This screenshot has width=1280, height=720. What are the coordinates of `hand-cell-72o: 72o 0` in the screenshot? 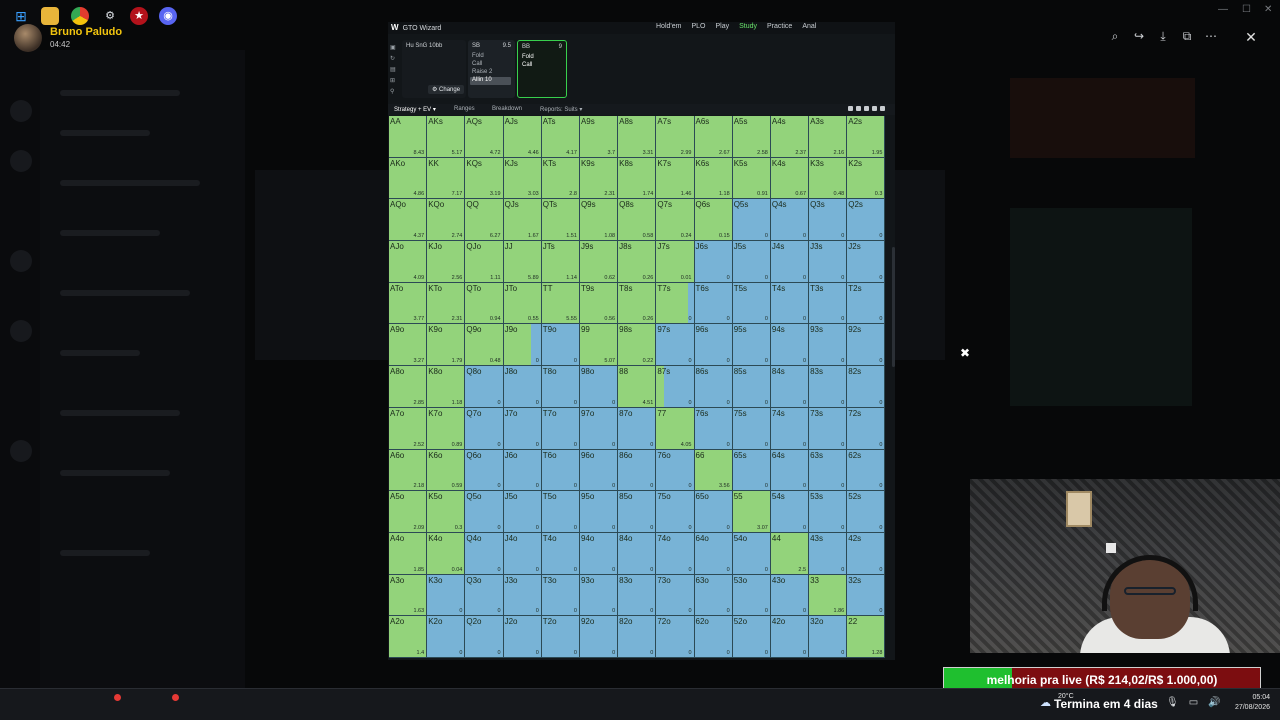 It's located at (675, 637).